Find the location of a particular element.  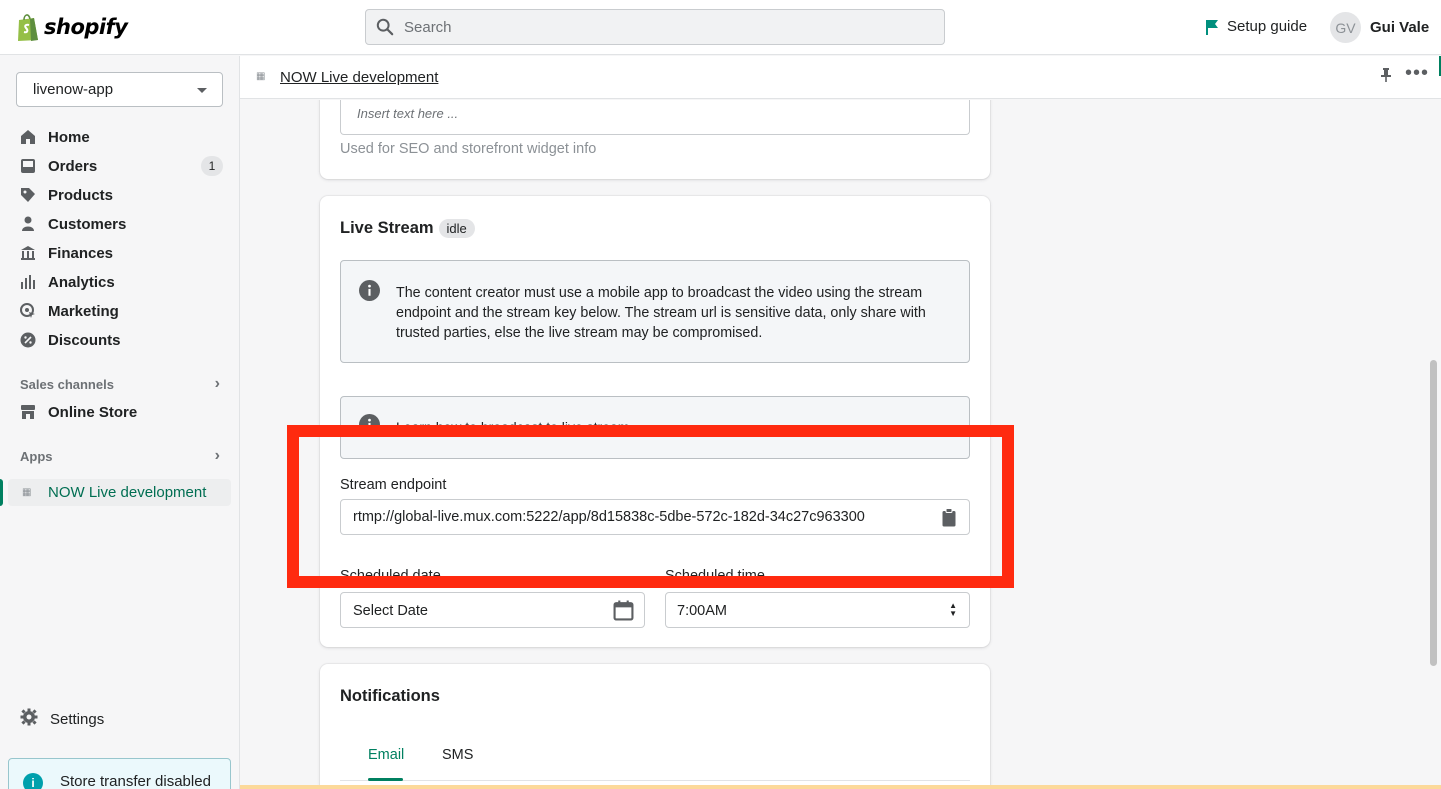

shopify-logo: shopify is located at coordinates (72, 27).